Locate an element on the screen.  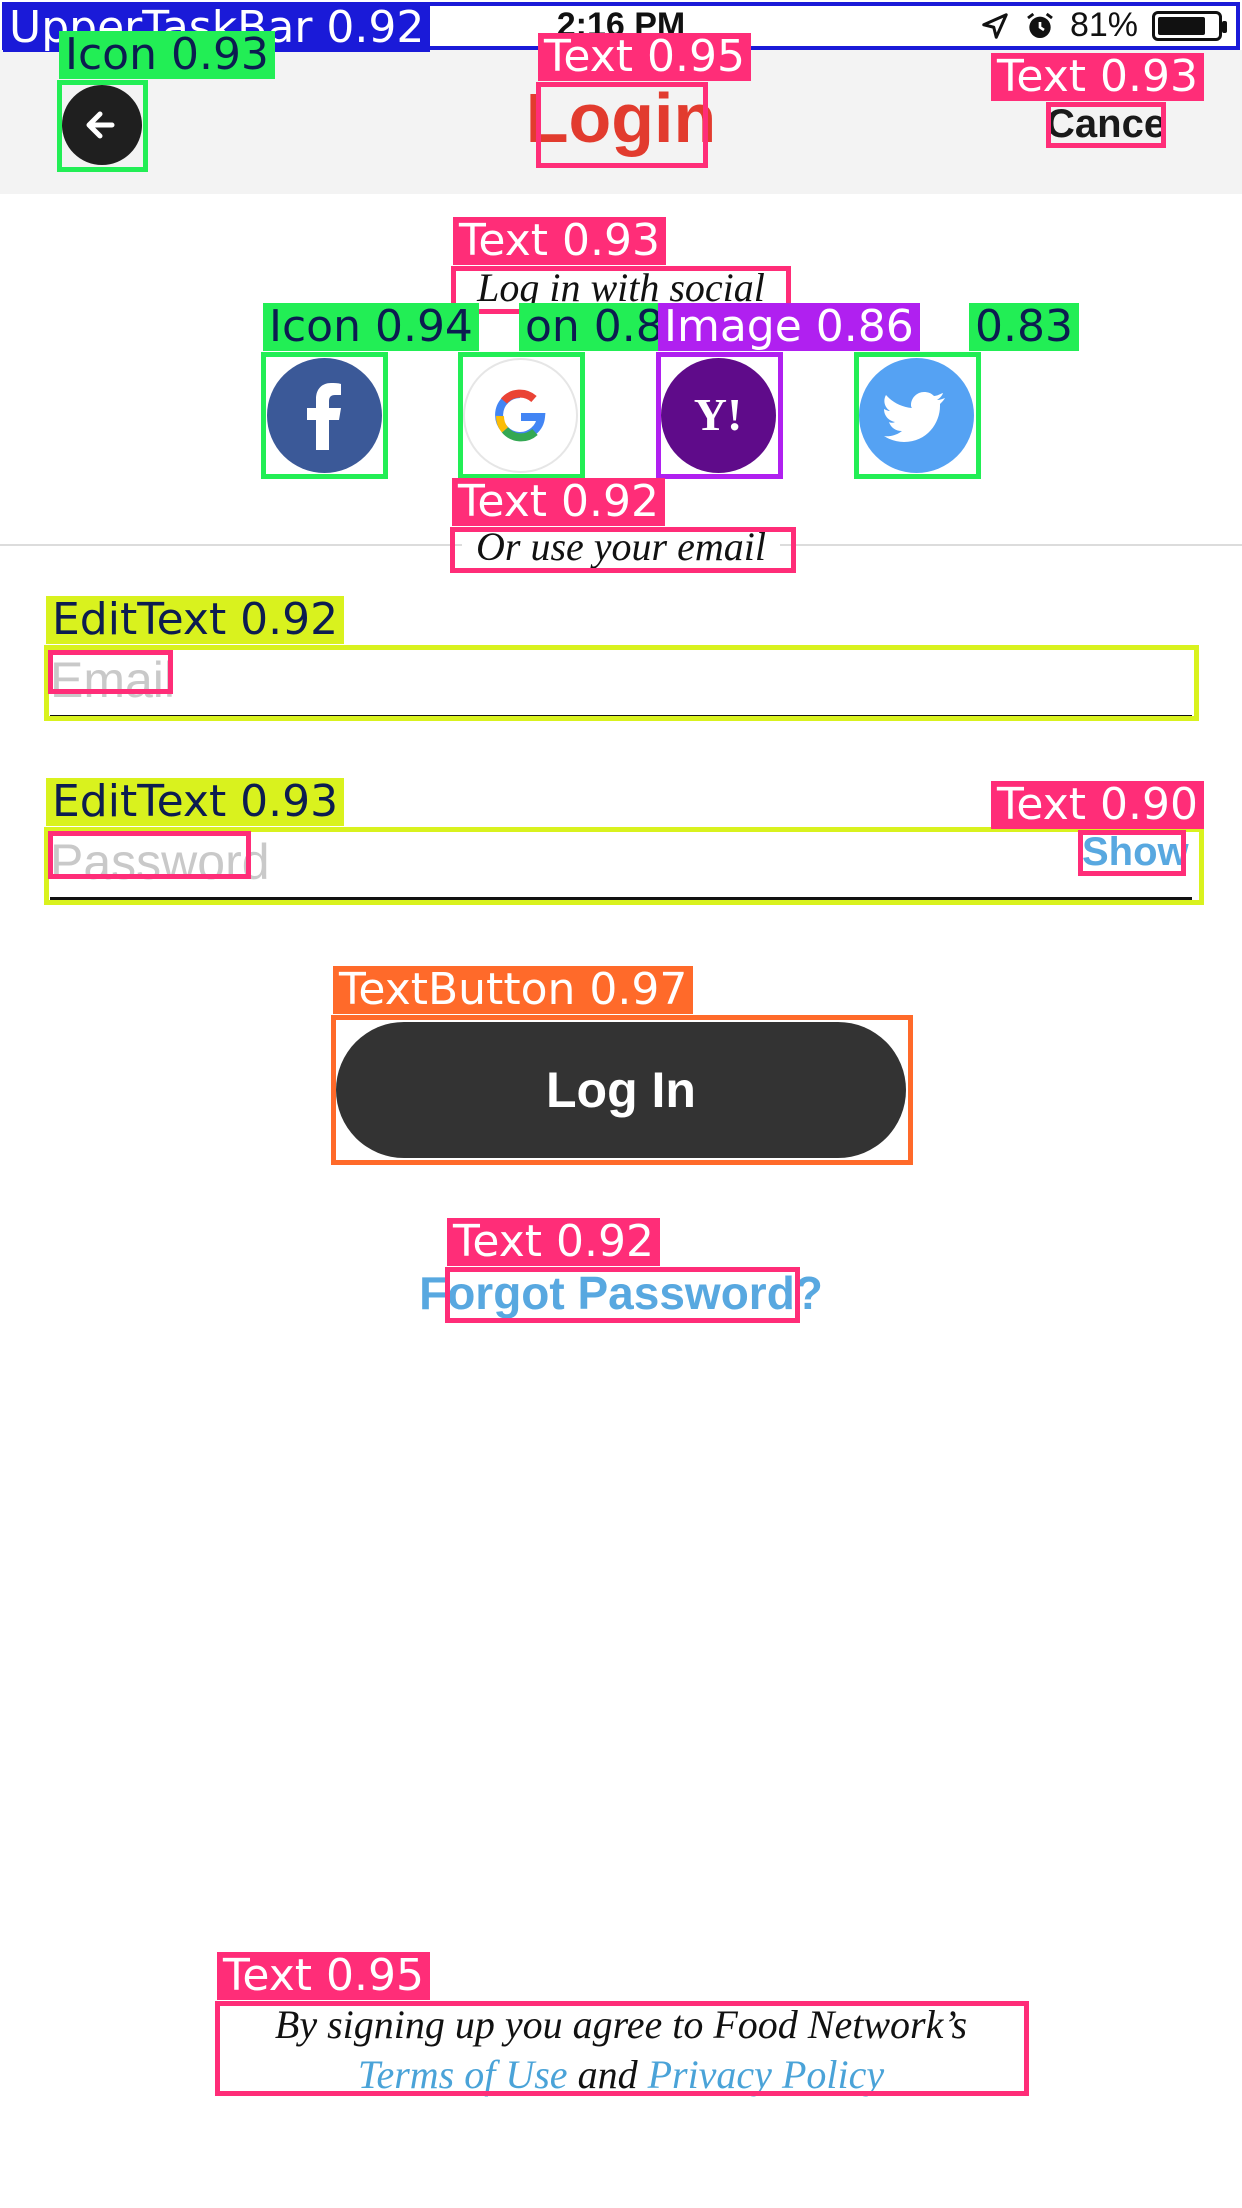
facebook-icon is located at coordinates (324, 416).